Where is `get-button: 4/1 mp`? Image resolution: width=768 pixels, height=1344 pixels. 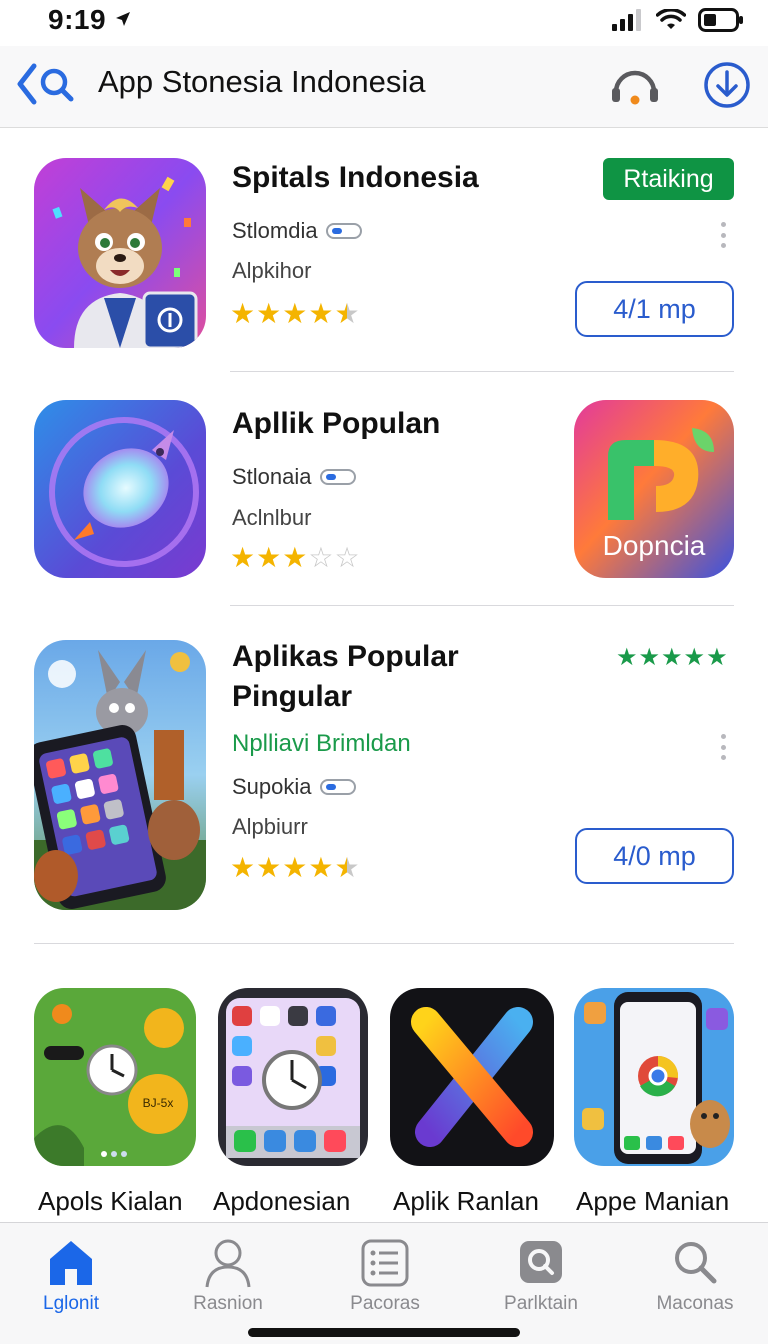
get-button: 4/1 mp is located at coordinates (654, 309).